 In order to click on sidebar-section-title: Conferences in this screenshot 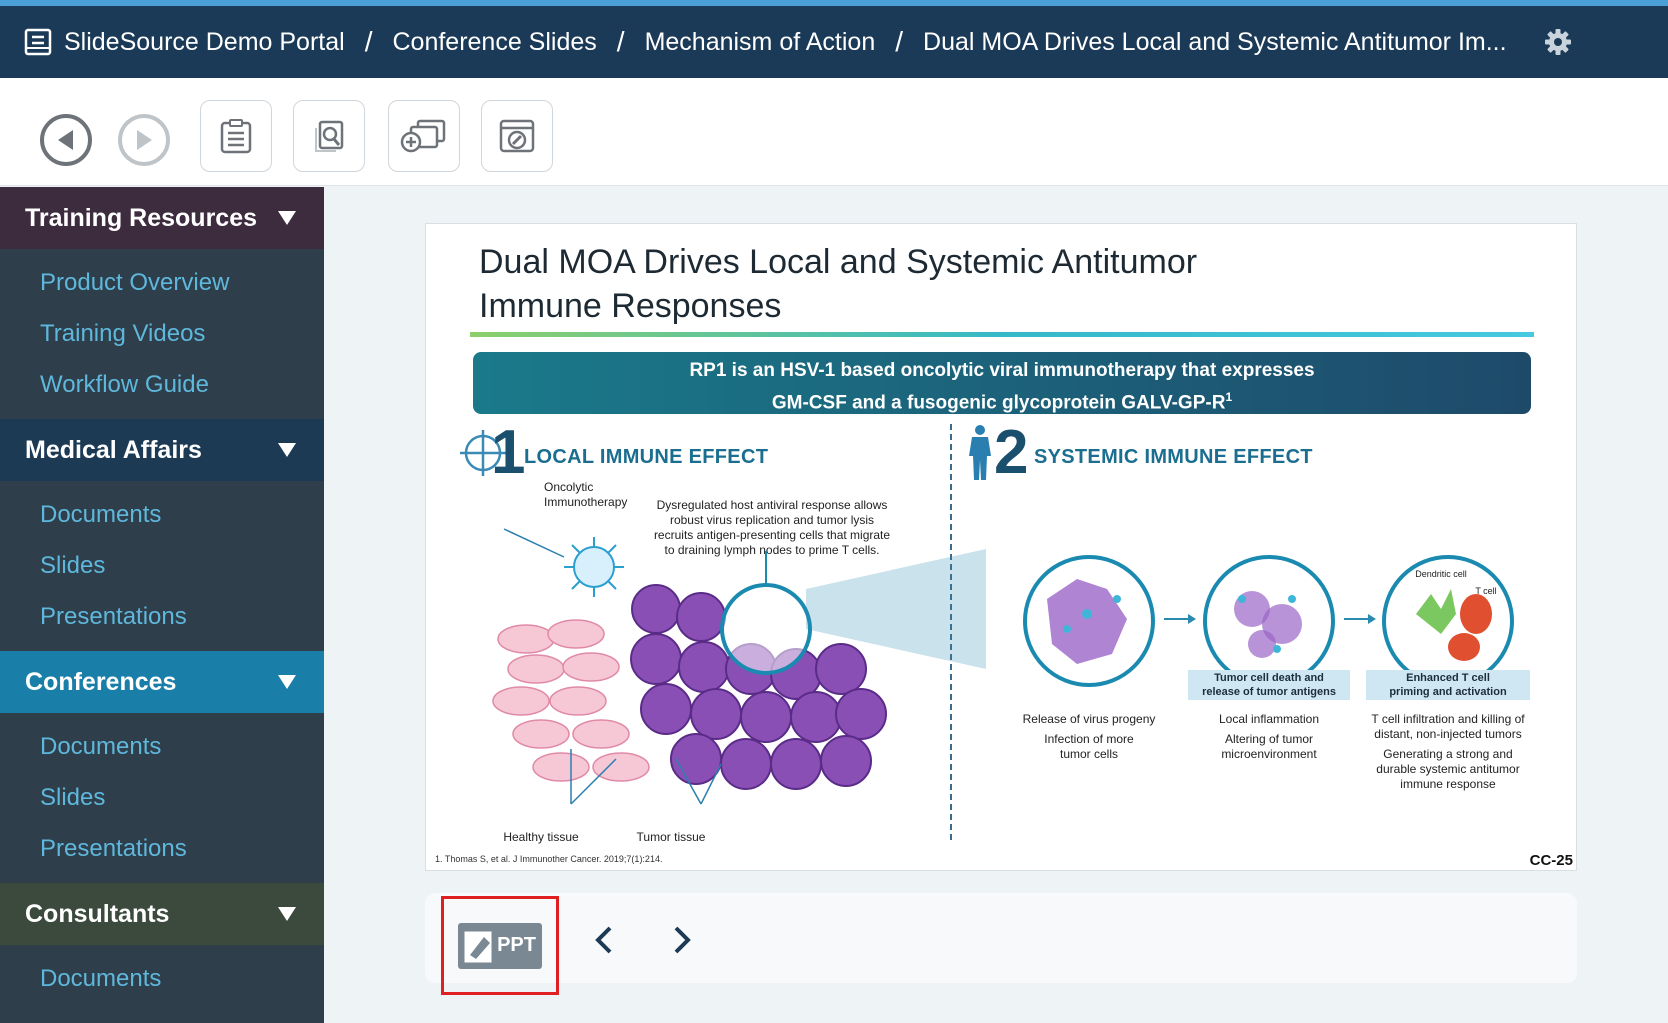, I will do `click(101, 681)`.